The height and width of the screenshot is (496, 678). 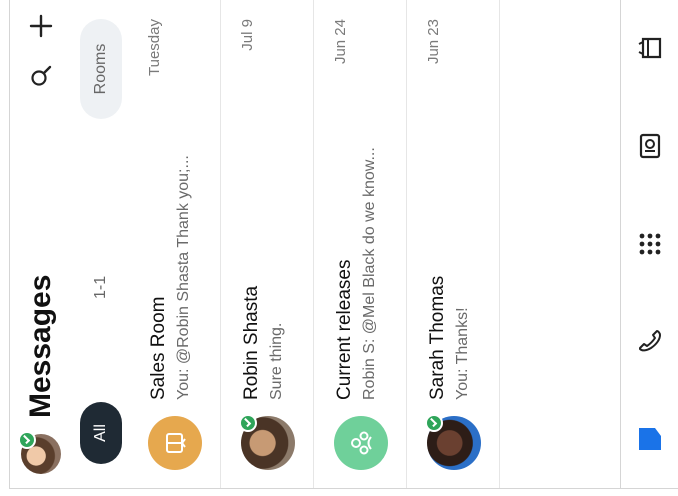 I want to click on calendar-icon, so click(x=650, y=48).